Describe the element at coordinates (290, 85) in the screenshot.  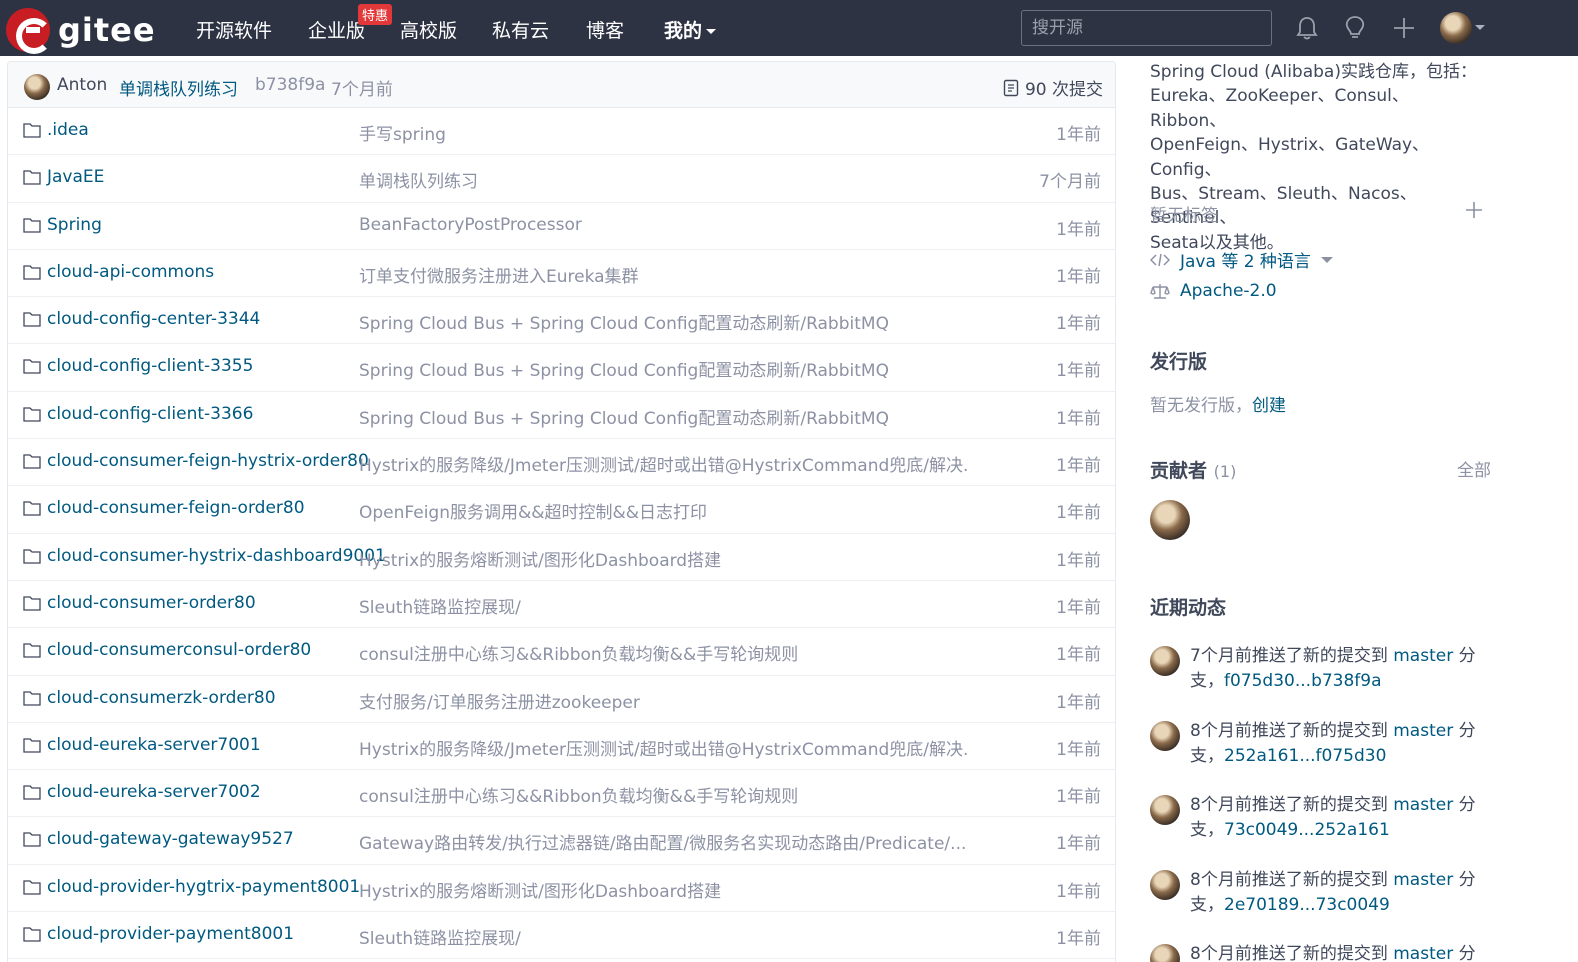
I see `commit-sha: b738f9a` at that location.